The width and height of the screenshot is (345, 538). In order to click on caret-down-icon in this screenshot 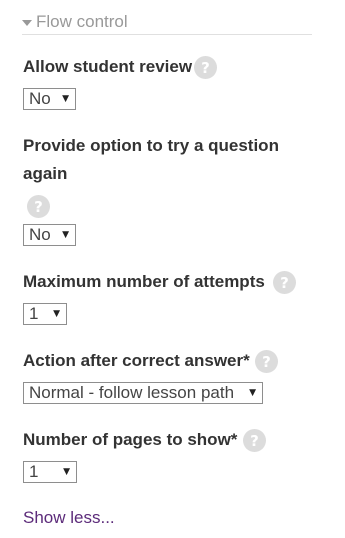, I will do `click(27, 22)`.